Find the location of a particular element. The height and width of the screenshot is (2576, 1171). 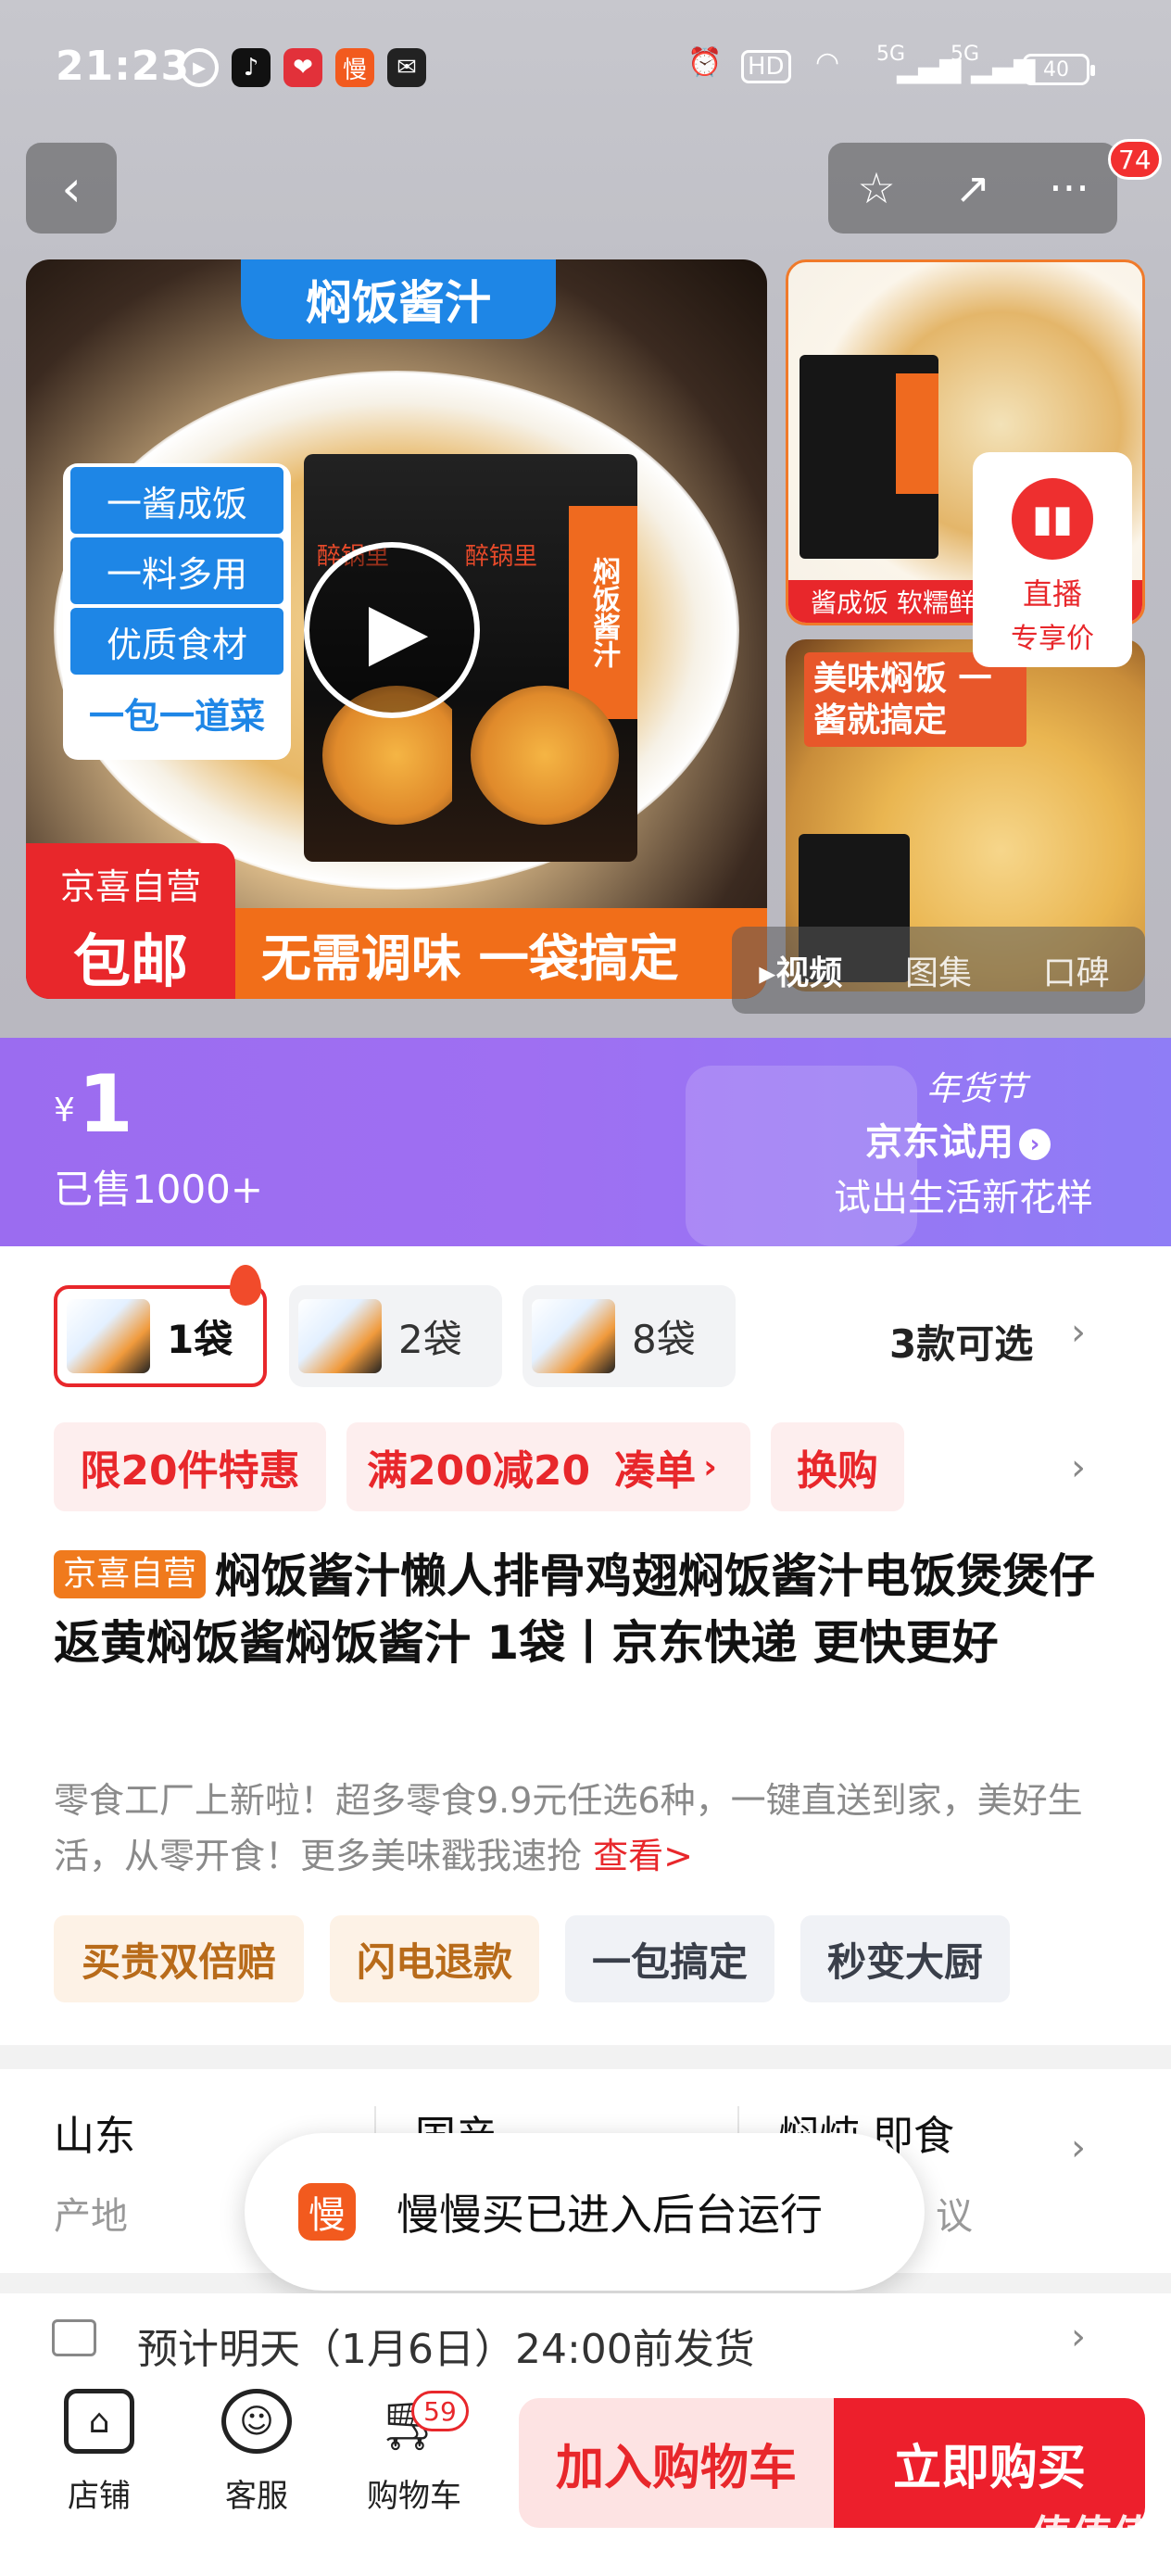

customer-service-button: ☺ 客服 is located at coordinates (256, 2453).